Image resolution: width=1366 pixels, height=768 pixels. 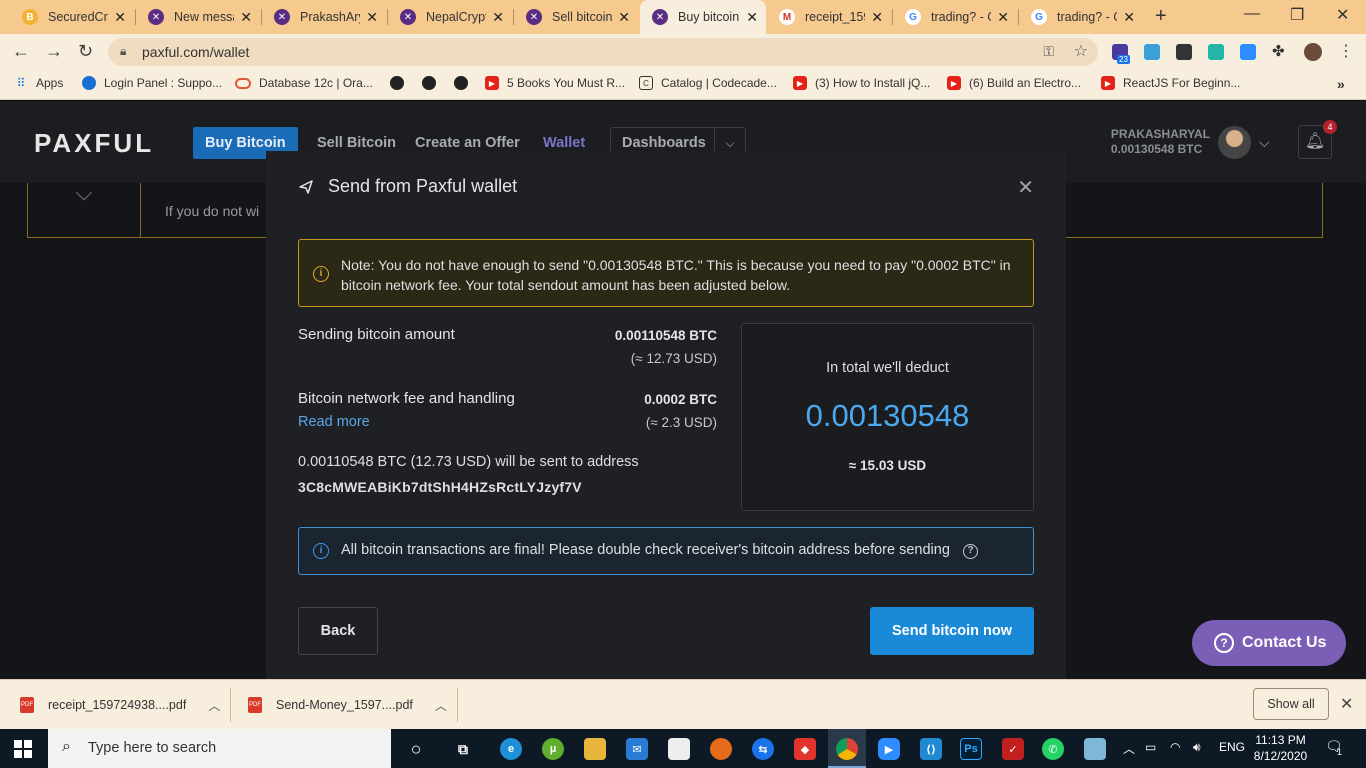 What do you see at coordinates (85, 51) in the screenshot?
I see `reload-icon: ↻` at bounding box center [85, 51].